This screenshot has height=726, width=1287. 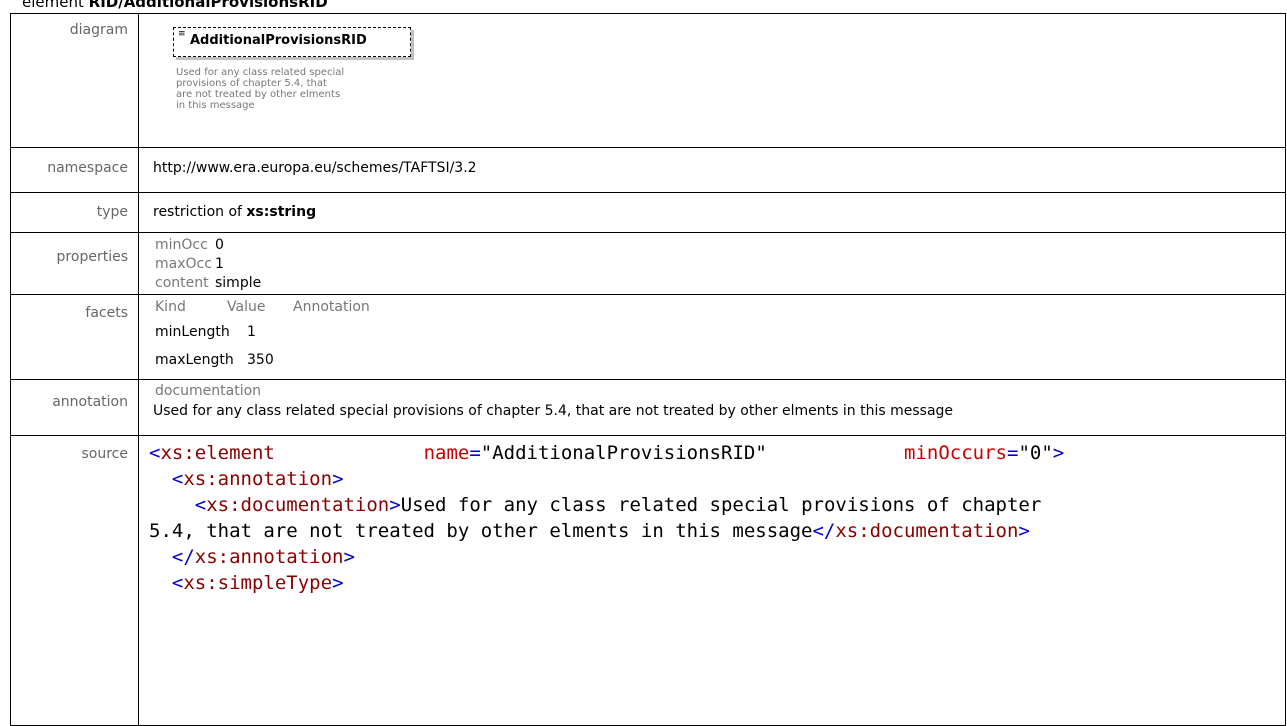 What do you see at coordinates (446, 453) in the screenshot?
I see `src-attr: name` at bounding box center [446, 453].